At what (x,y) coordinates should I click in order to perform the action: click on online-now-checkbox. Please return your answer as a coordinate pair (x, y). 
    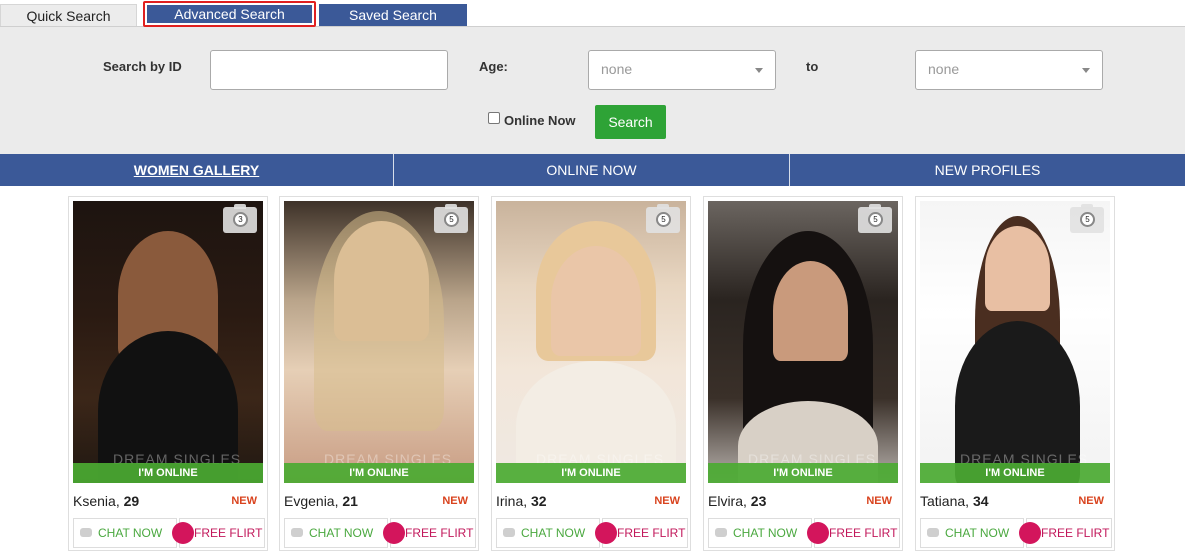
    Looking at the image, I should click on (494, 118).